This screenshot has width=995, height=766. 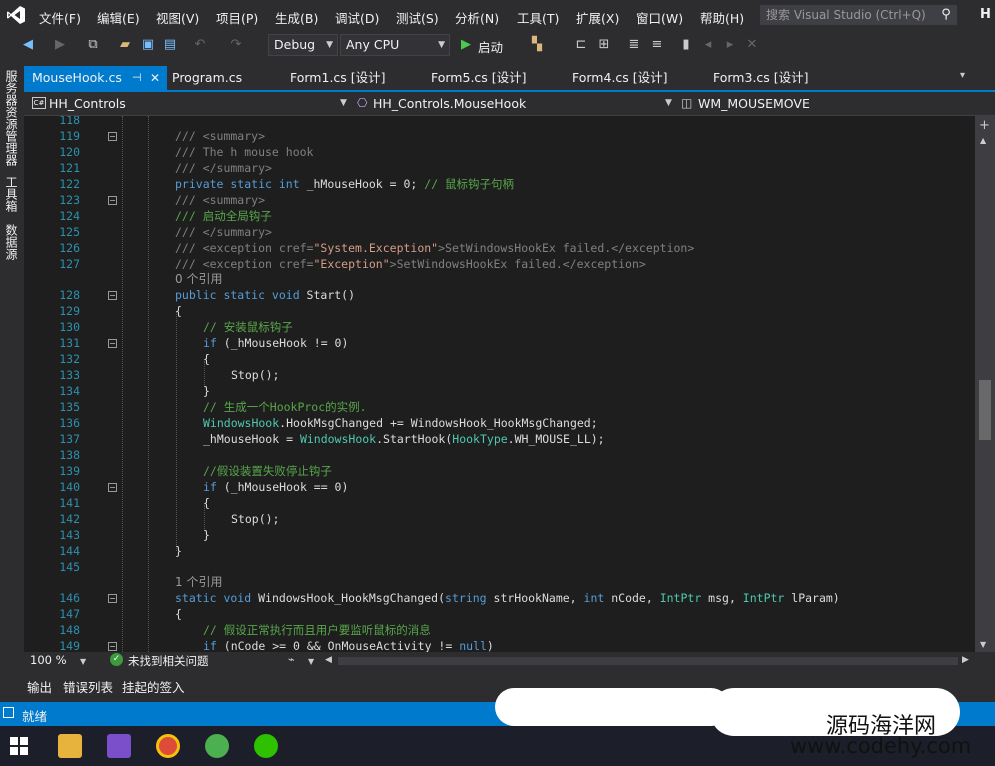 I want to click on line-number: 131, so click(x=69, y=343).